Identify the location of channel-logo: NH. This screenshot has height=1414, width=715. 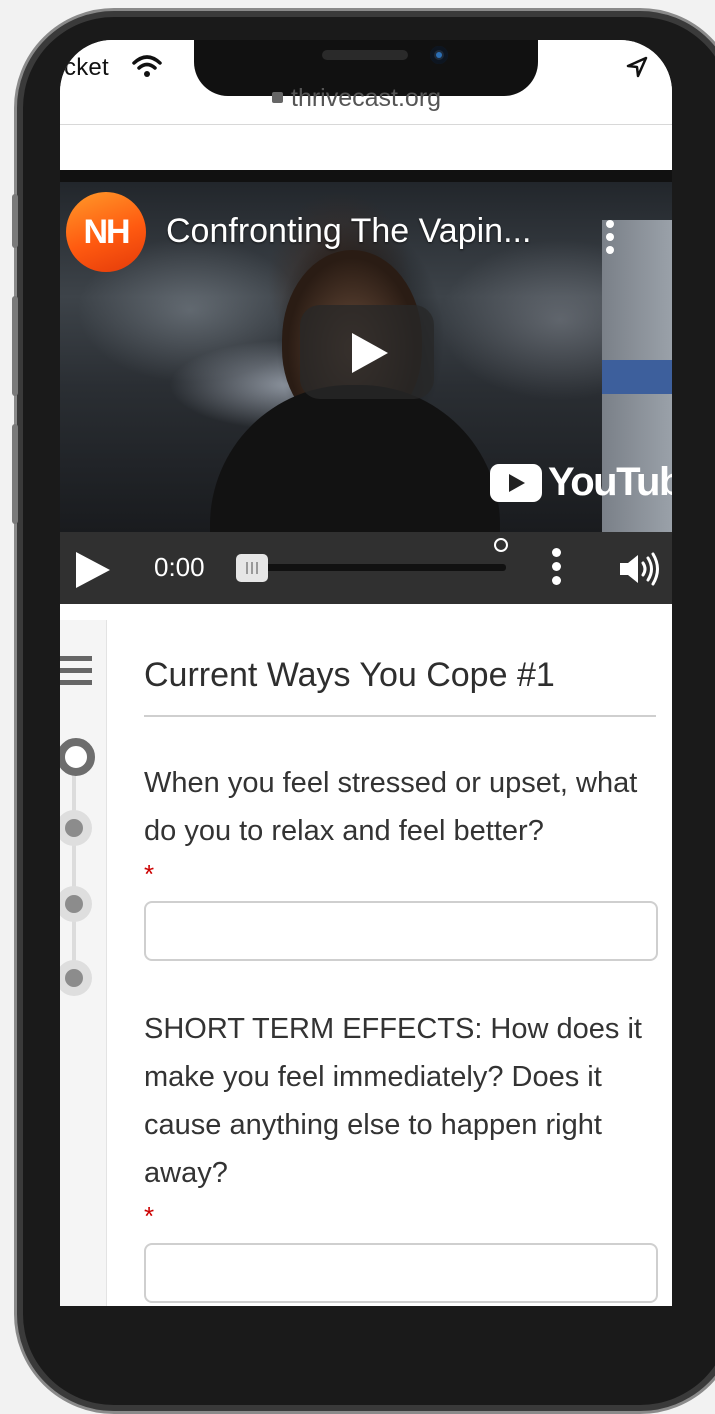
(106, 232).